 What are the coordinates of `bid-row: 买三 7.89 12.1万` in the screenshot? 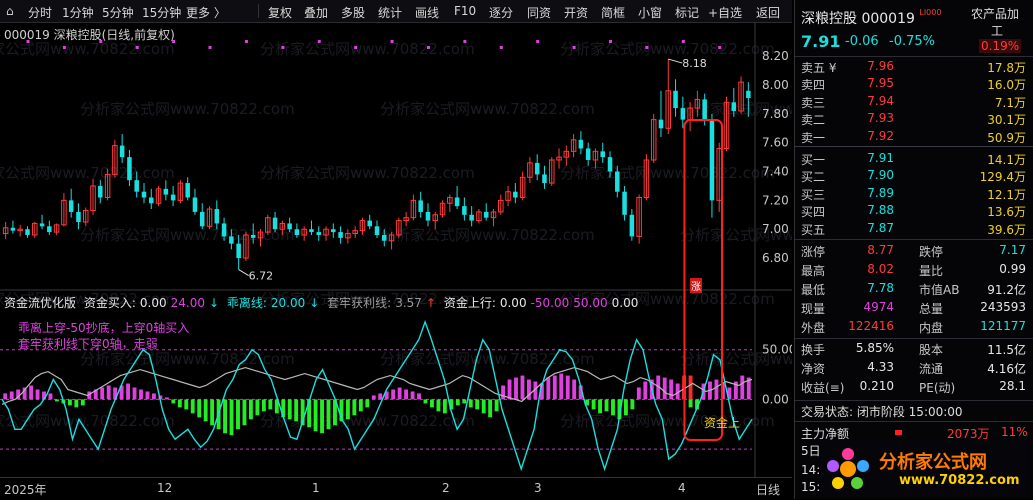 It's located at (913, 194).